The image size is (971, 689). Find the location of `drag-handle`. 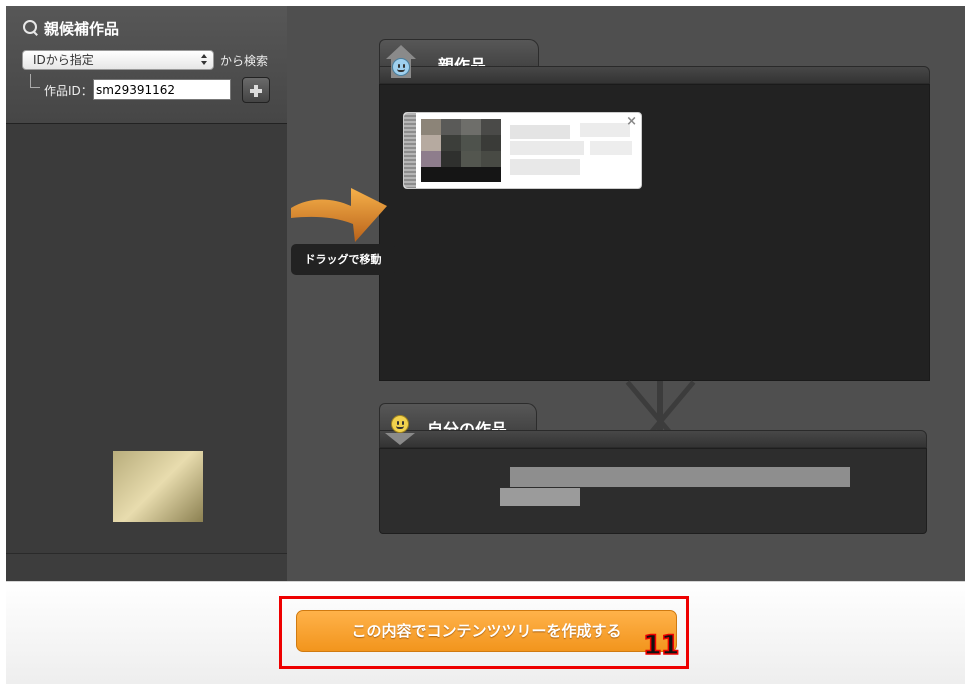

drag-handle is located at coordinates (410, 150).